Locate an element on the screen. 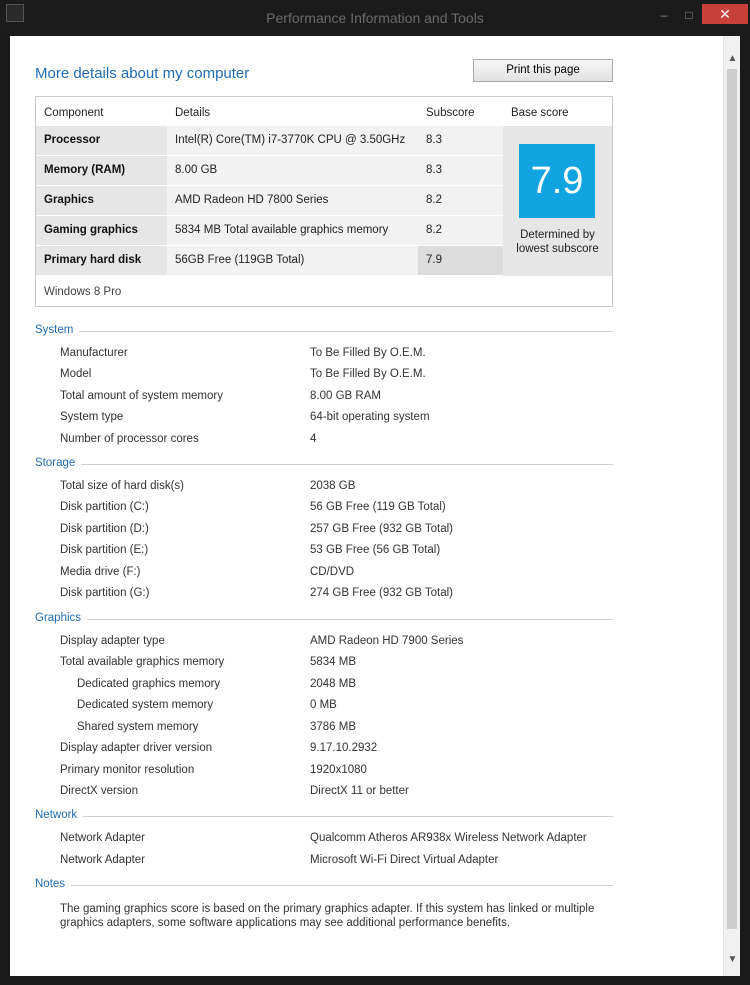 Image resolution: width=750 pixels, height=985 pixels. list-item: Model To Be Filled By O.E.M. is located at coordinates (340, 376).